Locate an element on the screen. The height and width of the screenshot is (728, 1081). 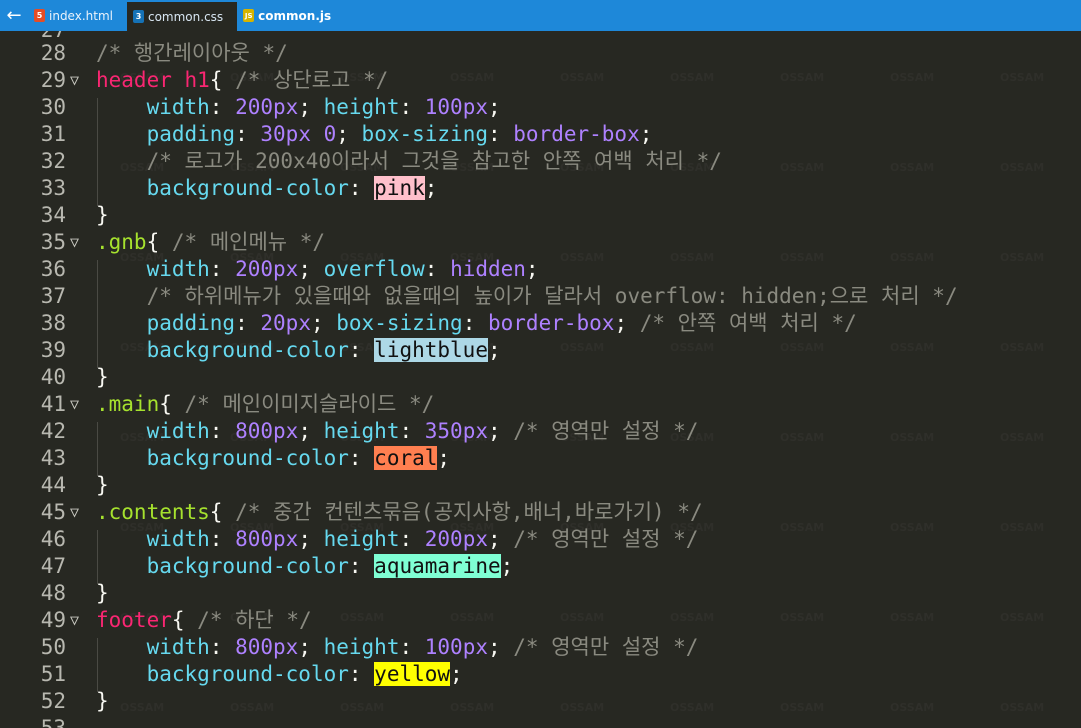
selector: .main is located at coordinates (128, 404).